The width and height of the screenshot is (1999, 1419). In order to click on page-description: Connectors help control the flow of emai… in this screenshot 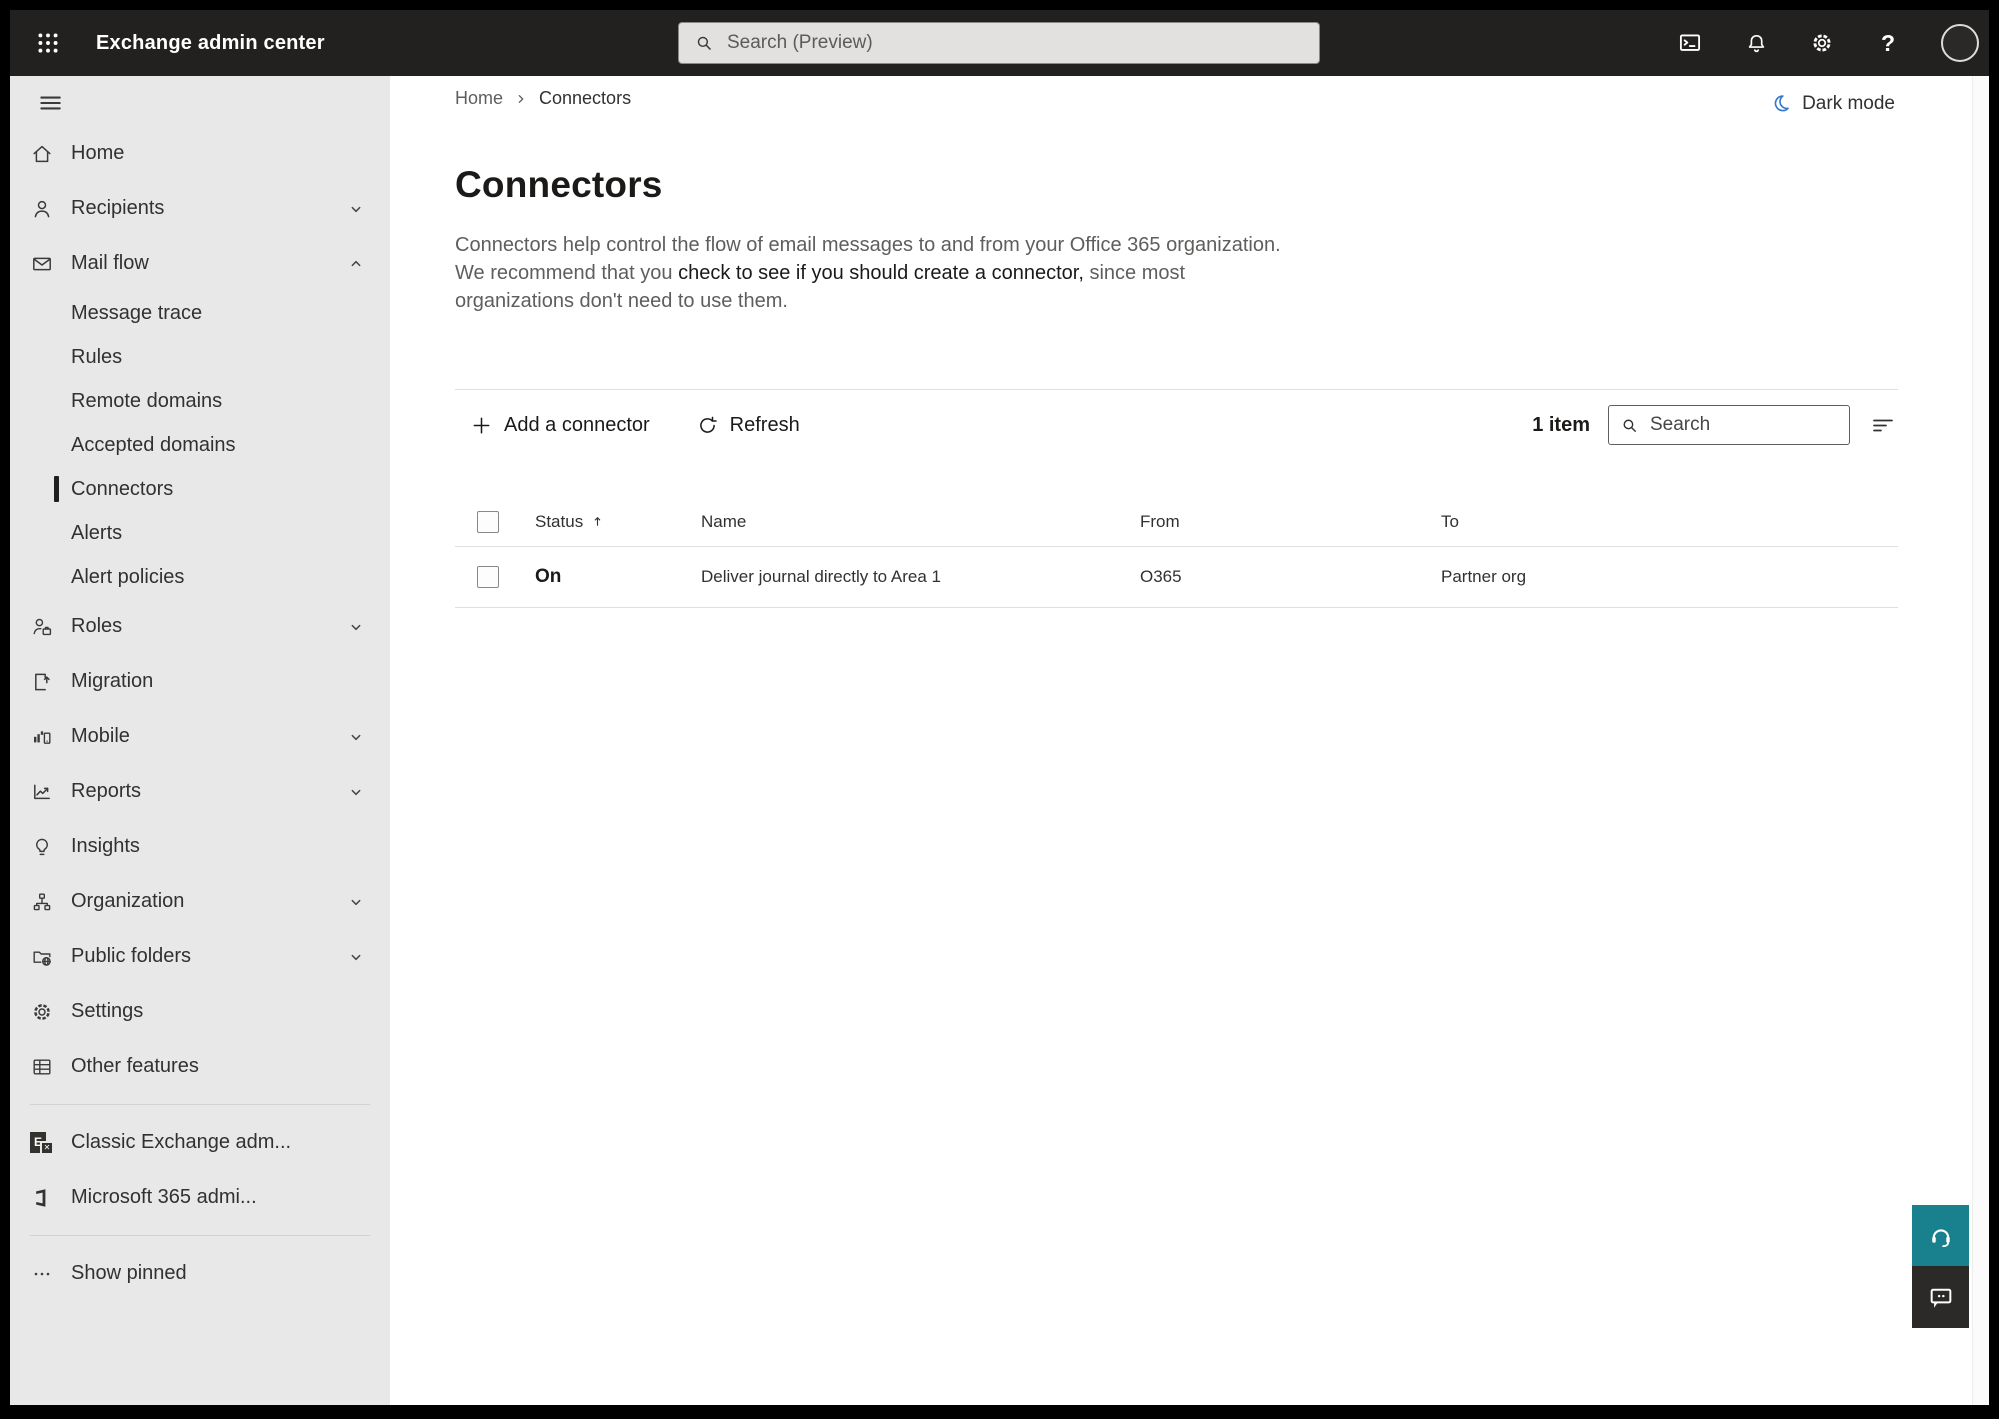, I will do `click(868, 273)`.